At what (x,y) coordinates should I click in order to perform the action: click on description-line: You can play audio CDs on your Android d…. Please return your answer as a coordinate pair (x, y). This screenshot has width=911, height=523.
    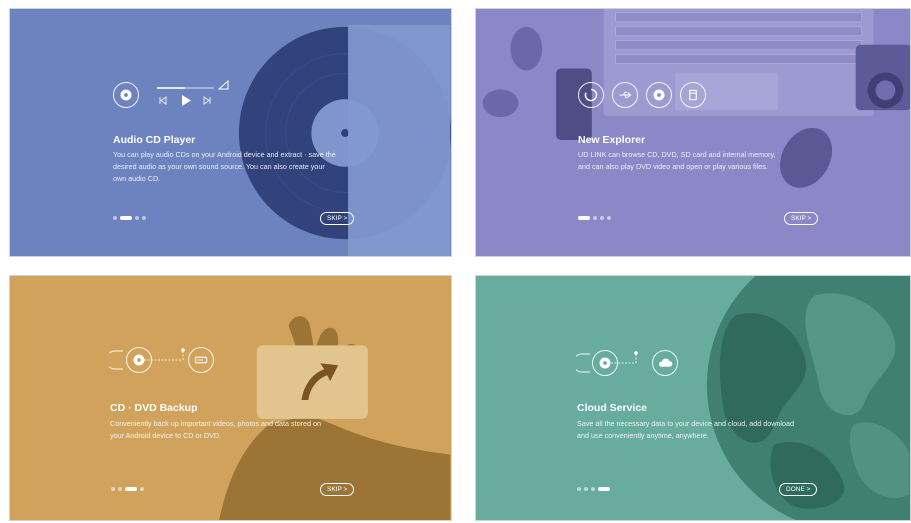
    Looking at the image, I should click on (224, 154).